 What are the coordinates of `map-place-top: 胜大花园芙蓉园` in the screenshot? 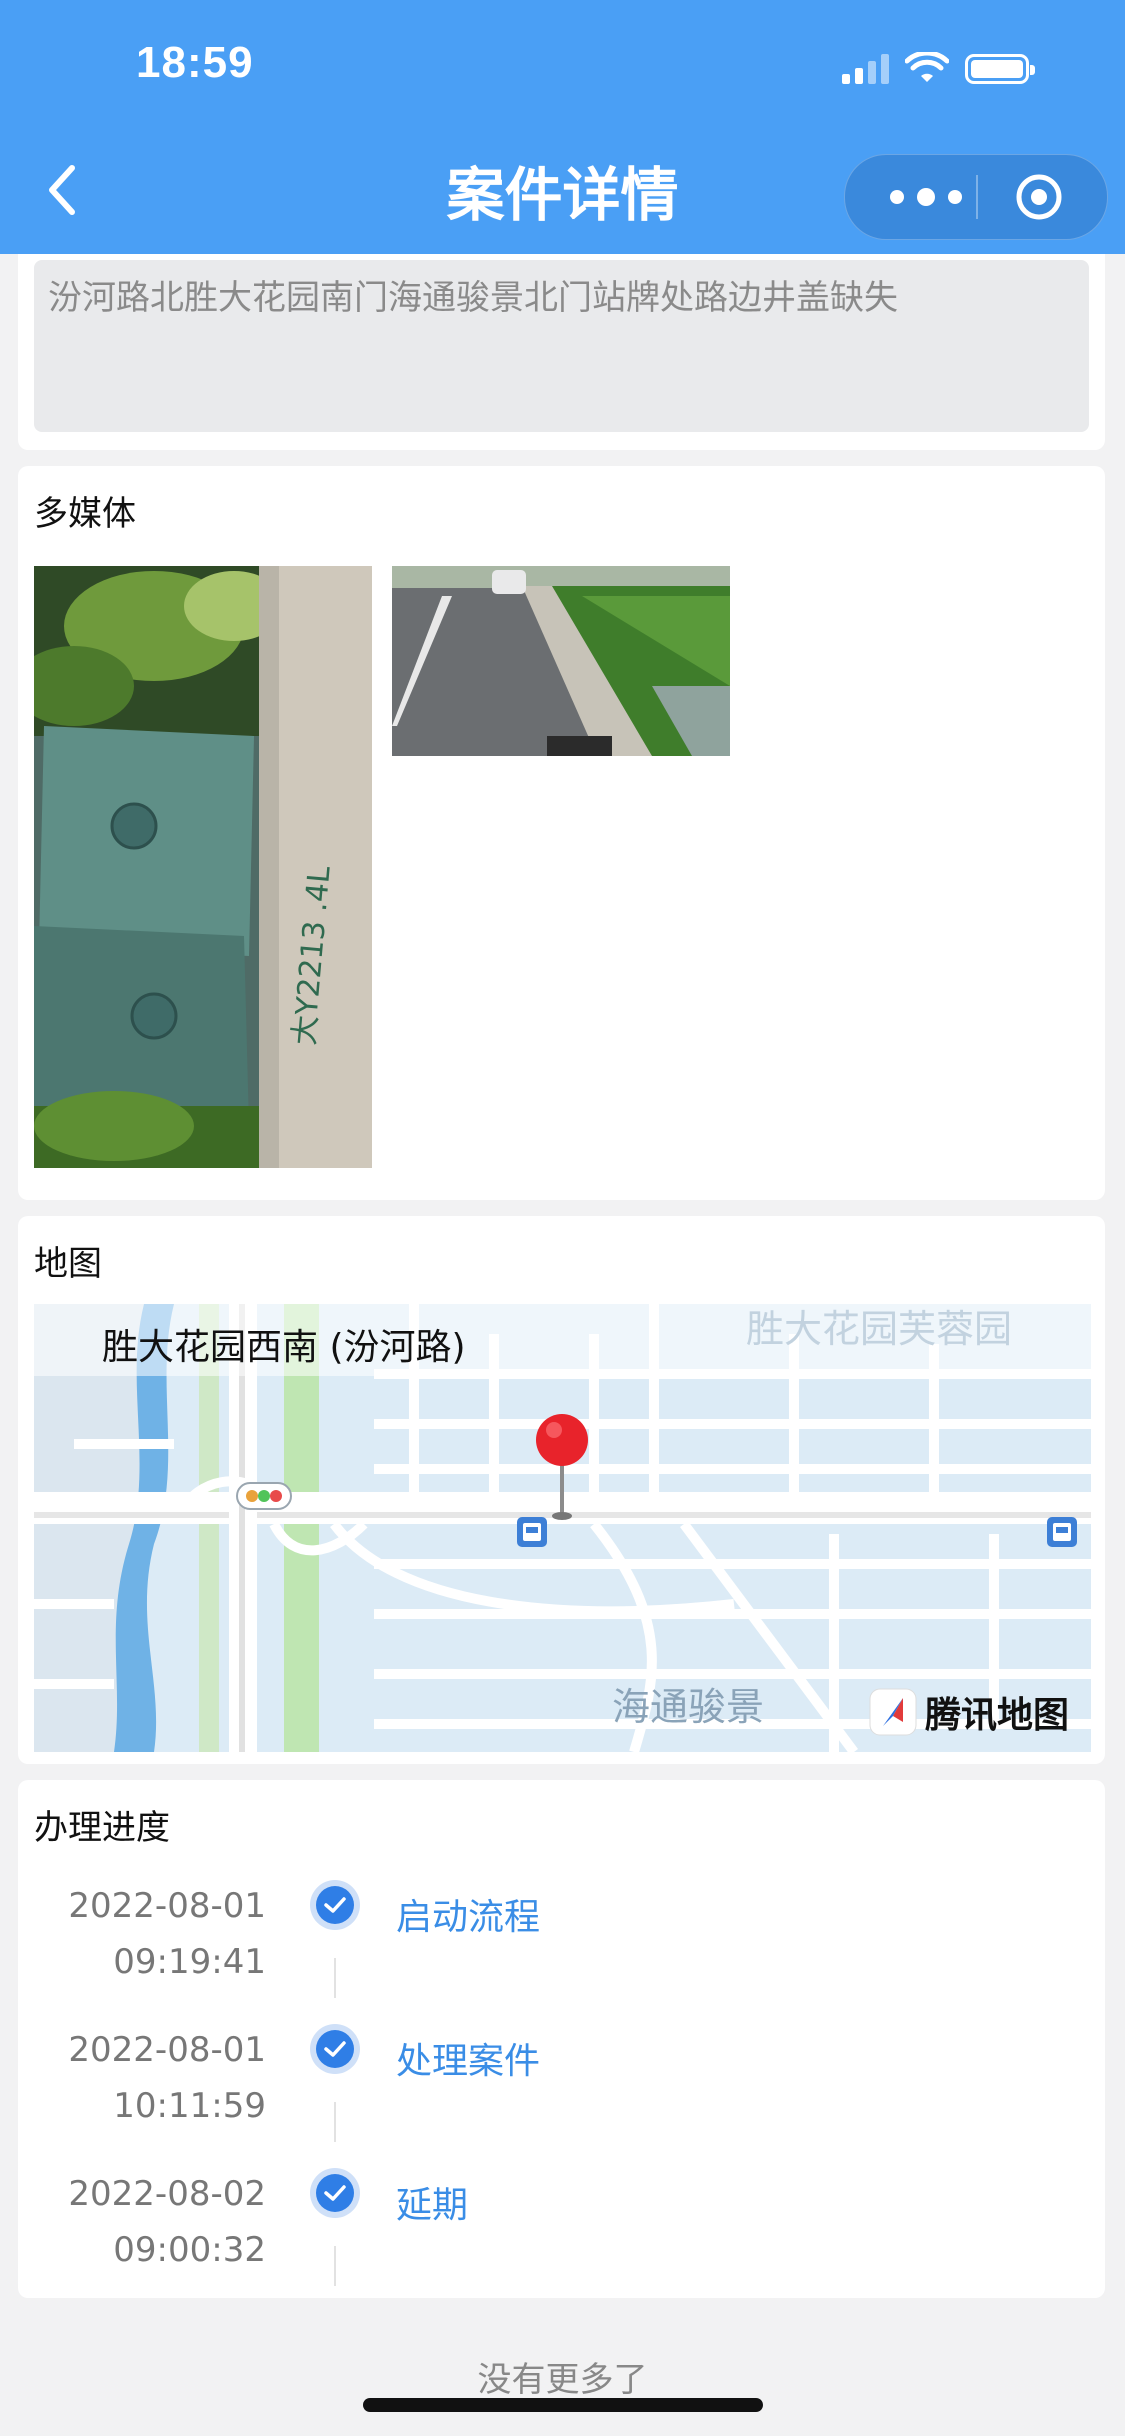 It's located at (879, 1329).